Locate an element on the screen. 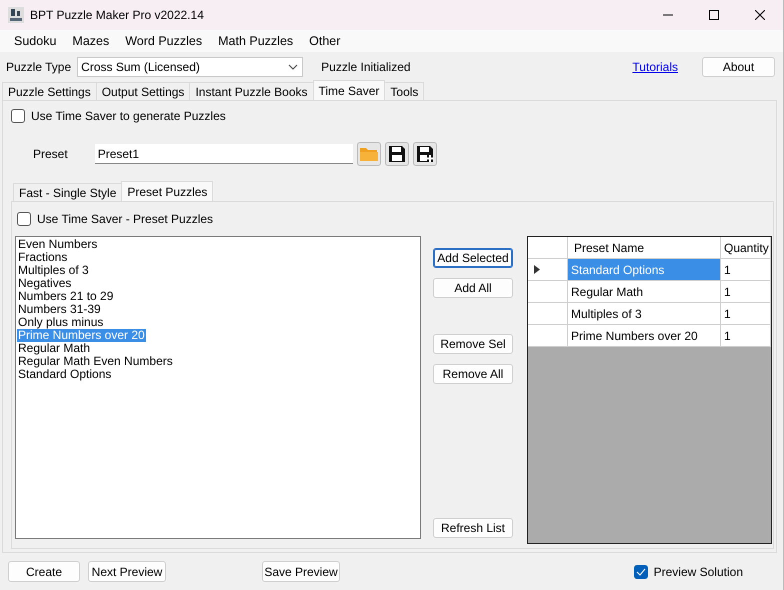  list-item: Fractions is located at coordinates (42, 257).